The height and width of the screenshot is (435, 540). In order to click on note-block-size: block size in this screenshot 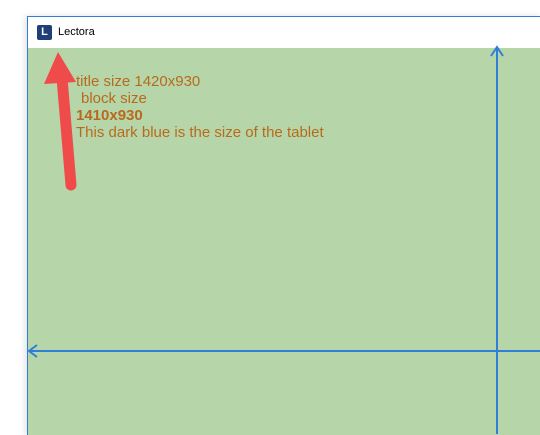, I will do `click(114, 98)`.